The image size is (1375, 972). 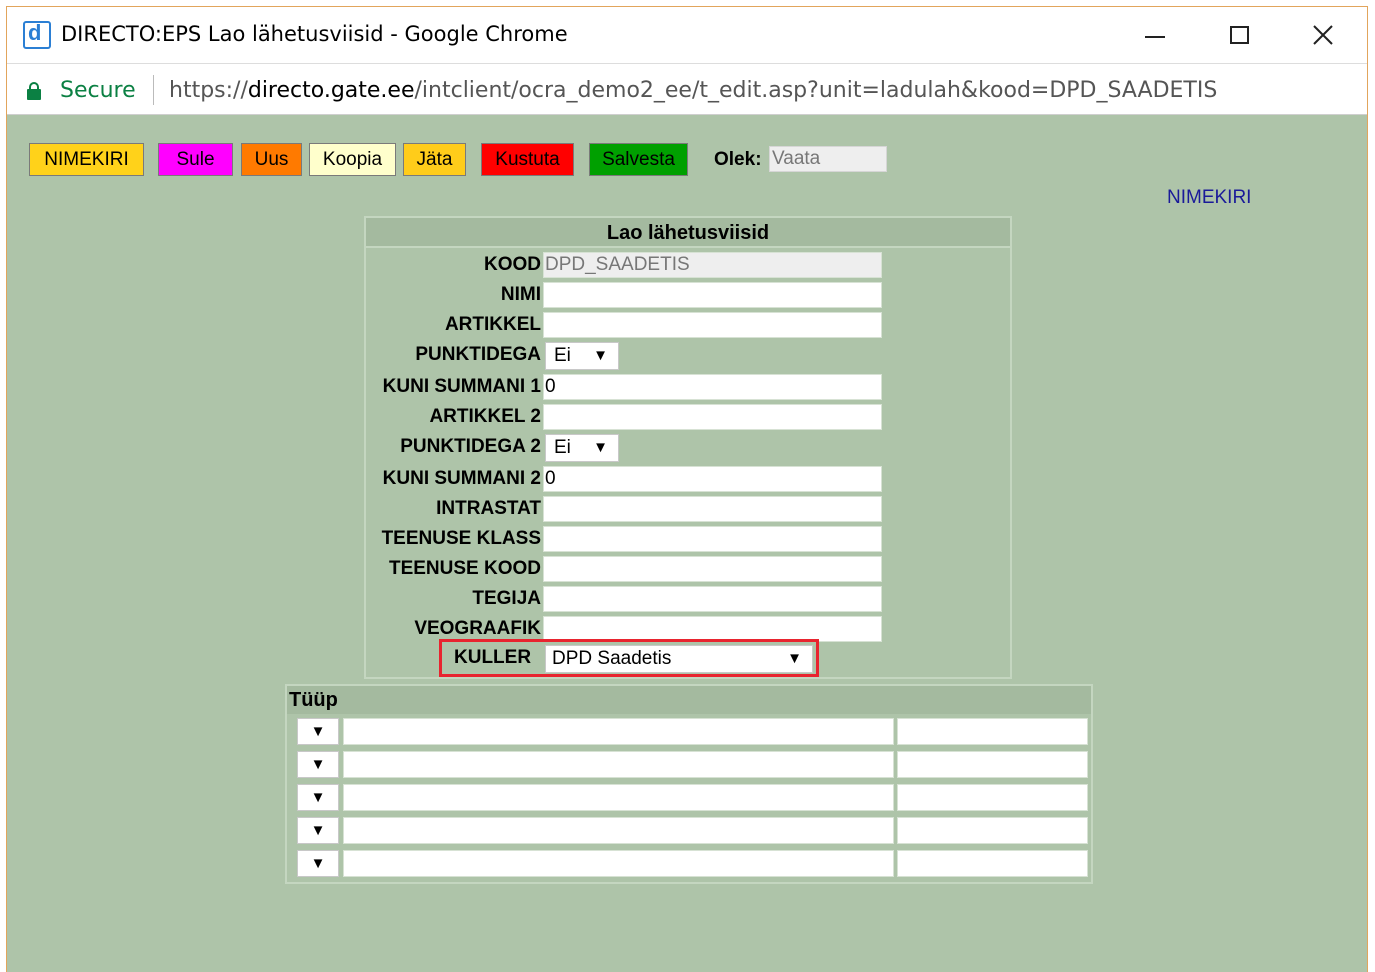 I want to click on close-button, so click(x=1323, y=35).